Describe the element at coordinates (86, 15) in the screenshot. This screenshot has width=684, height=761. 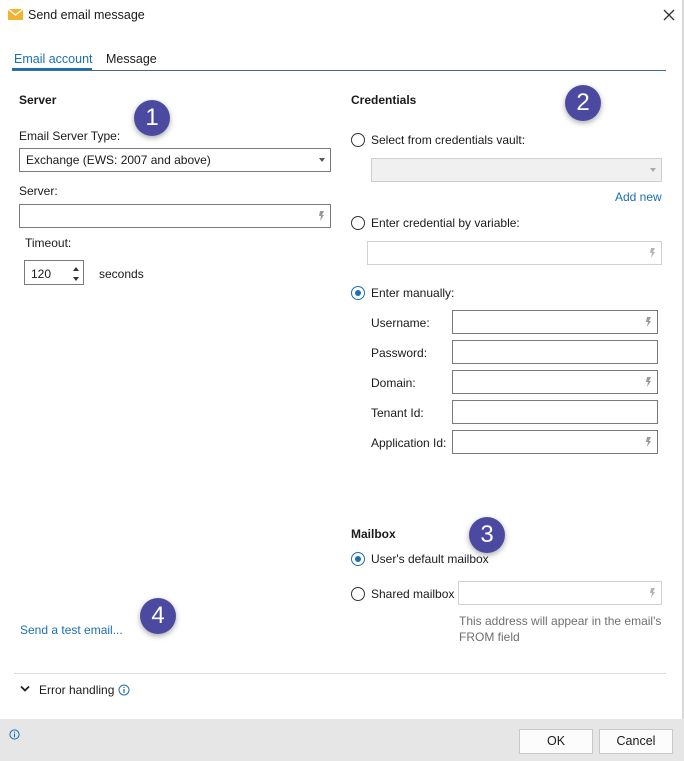
I see `window-title: Send email message` at that location.